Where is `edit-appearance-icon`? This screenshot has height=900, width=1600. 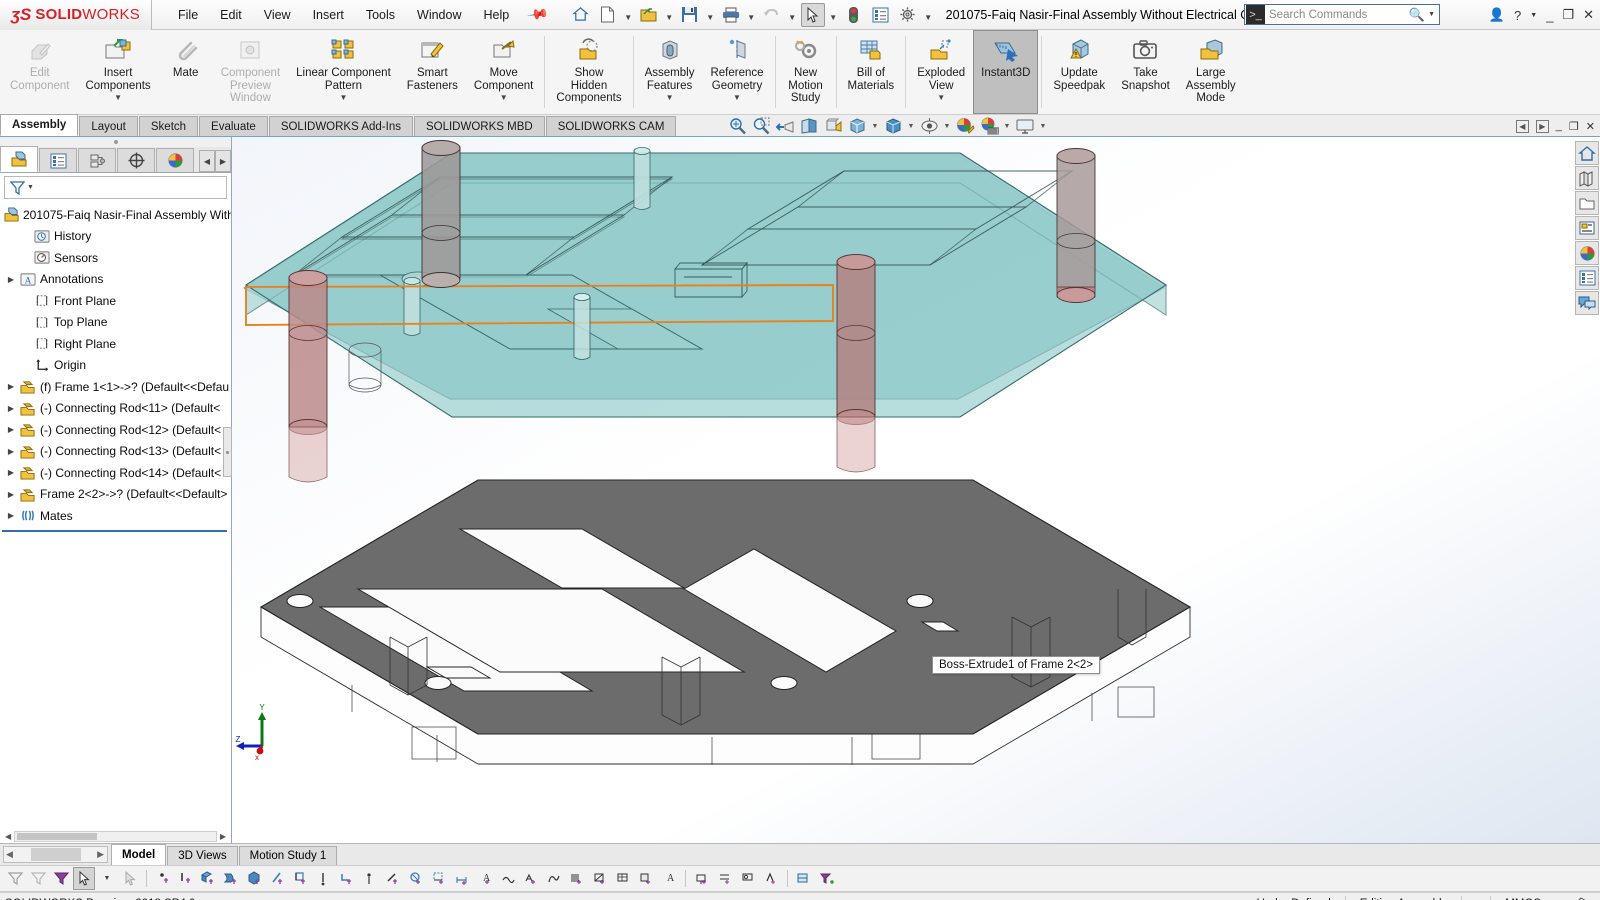 edit-appearance-icon is located at coordinates (965, 126).